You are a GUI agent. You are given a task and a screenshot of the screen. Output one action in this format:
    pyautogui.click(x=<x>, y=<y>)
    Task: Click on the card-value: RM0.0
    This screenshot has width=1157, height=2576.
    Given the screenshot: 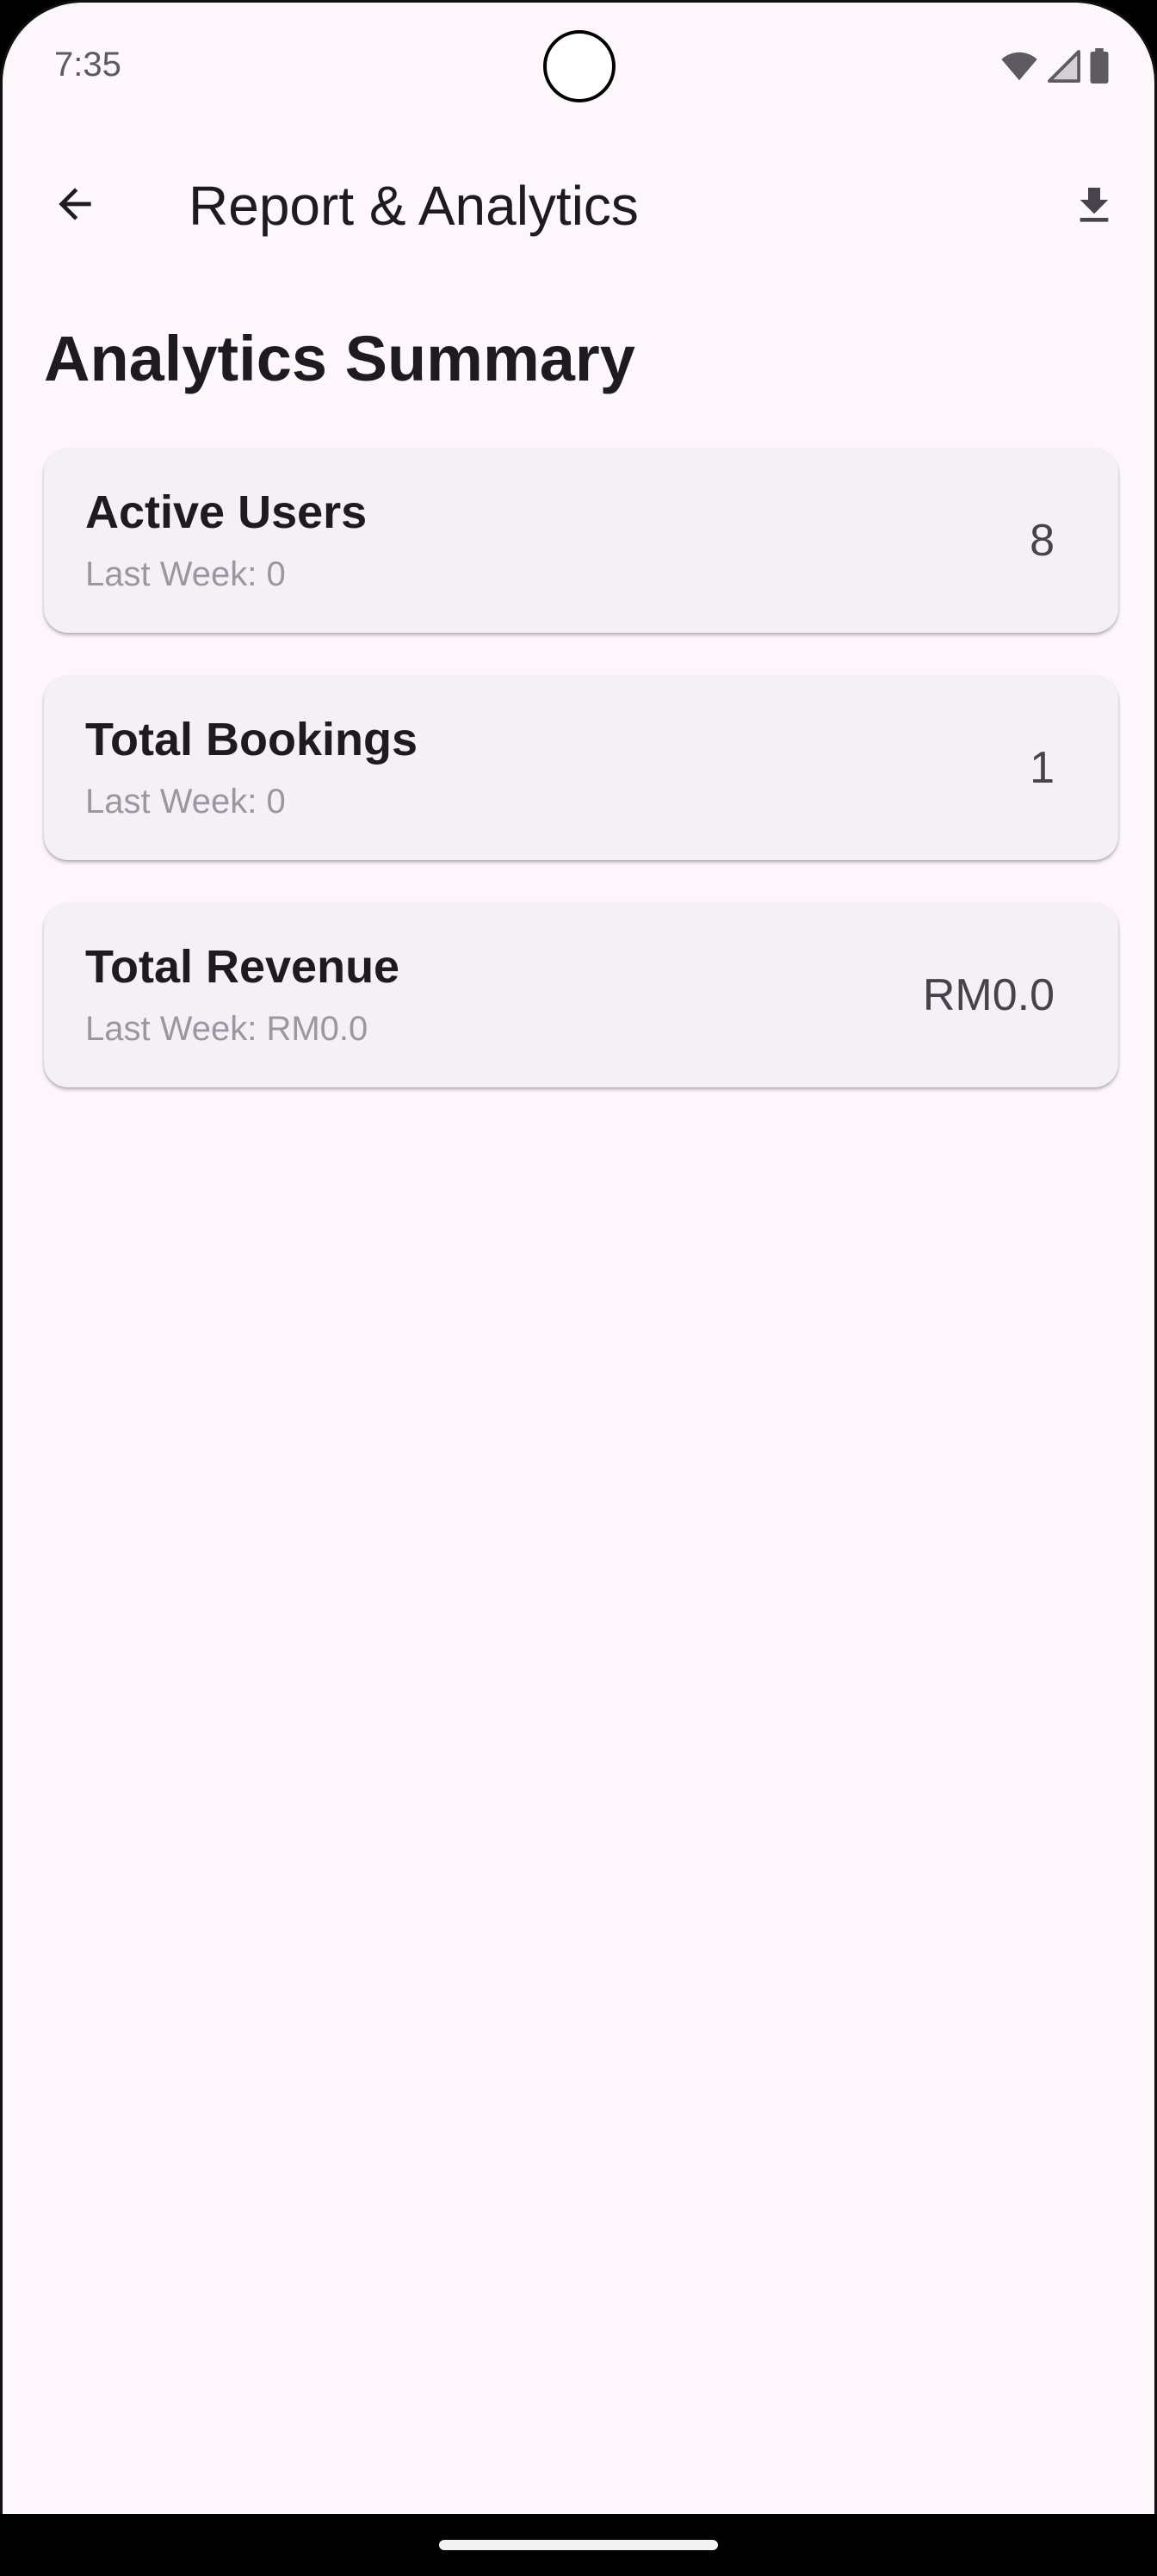 What is the action you would take?
    pyautogui.click(x=989, y=995)
    